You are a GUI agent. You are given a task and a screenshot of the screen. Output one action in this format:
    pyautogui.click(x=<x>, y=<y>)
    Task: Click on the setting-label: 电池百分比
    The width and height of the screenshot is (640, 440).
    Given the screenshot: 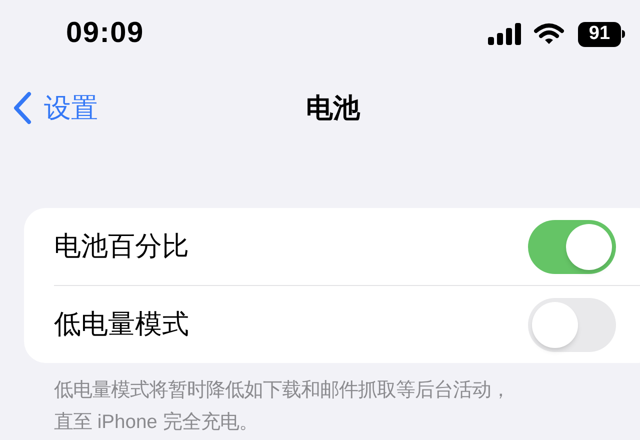 What is the action you would take?
    pyautogui.click(x=122, y=247)
    